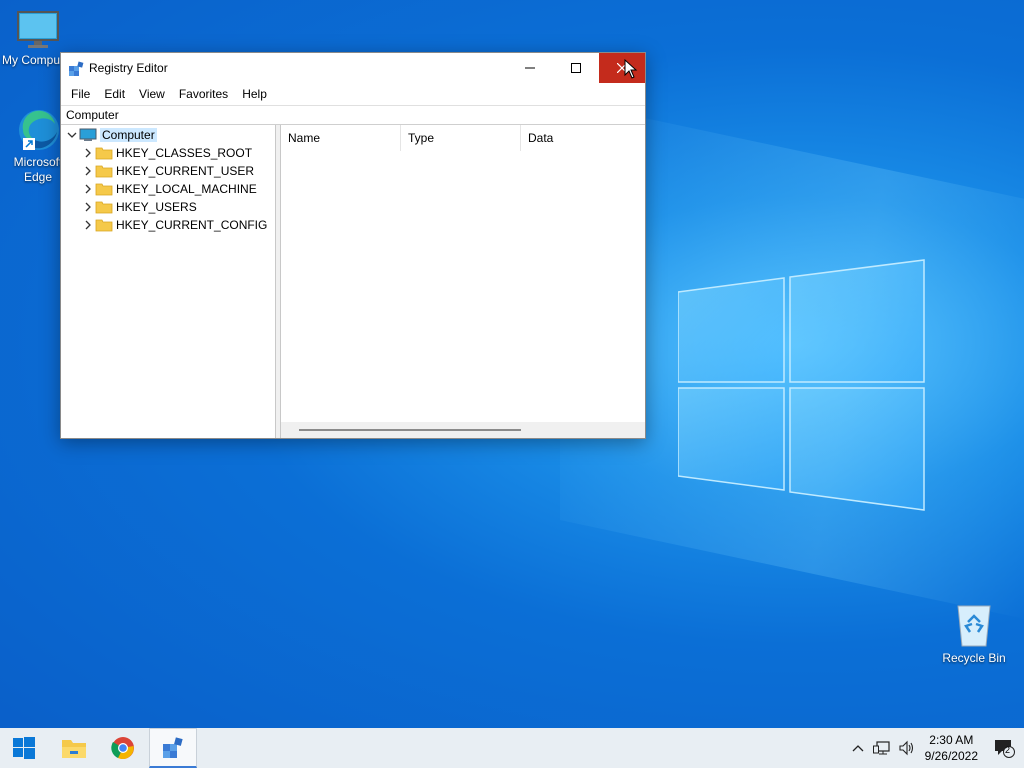 This screenshot has width=1024, height=768. What do you see at coordinates (353, 68) in the screenshot?
I see `title-bar: Registry Editor` at bounding box center [353, 68].